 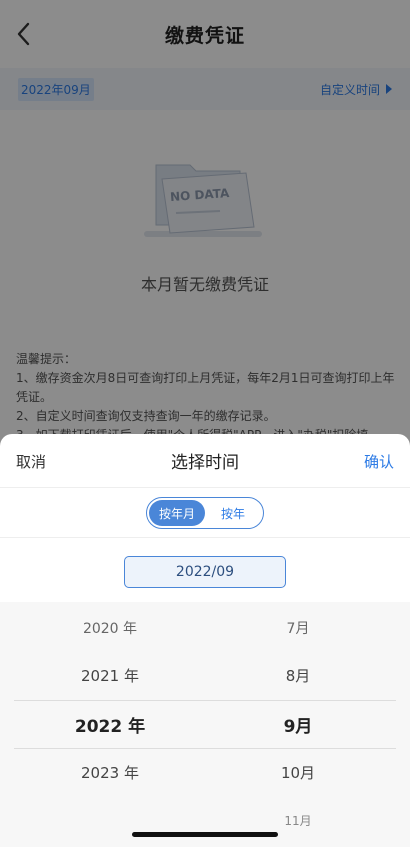 I want to click on year-option: 2023 年, so click(x=110, y=772).